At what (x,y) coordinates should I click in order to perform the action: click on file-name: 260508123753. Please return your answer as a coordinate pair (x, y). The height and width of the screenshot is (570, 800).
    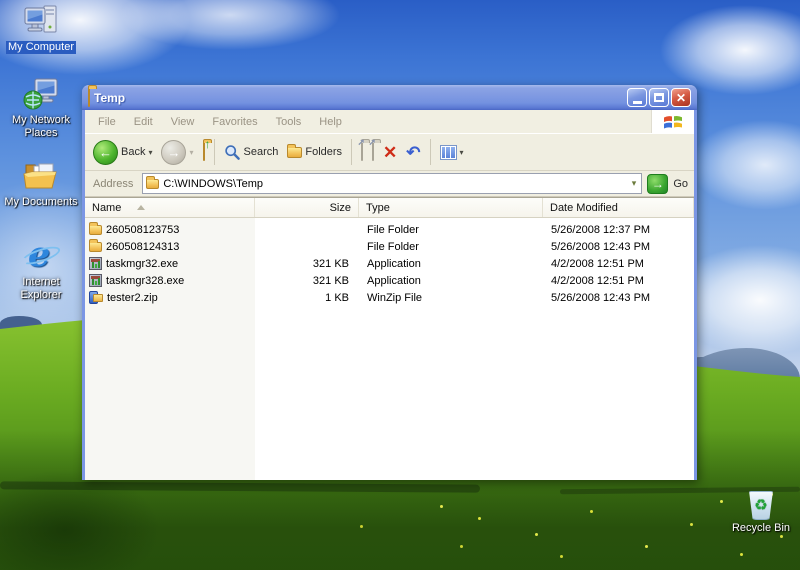
    Looking at the image, I should click on (143, 229).